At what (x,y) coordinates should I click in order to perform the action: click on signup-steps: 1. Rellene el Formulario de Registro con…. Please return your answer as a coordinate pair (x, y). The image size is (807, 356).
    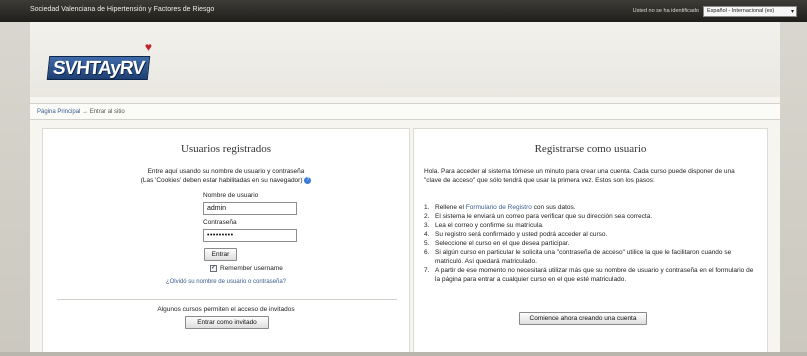
    Looking at the image, I should click on (591, 243).